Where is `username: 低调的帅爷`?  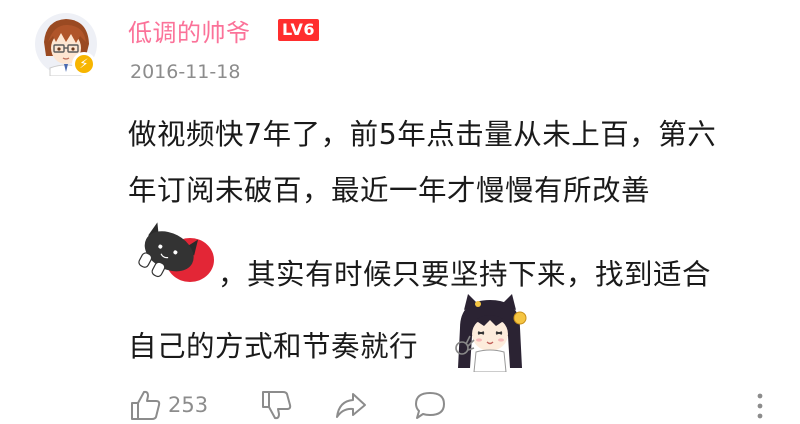 username: 低调的帅爷 is located at coordinates (189, 30).